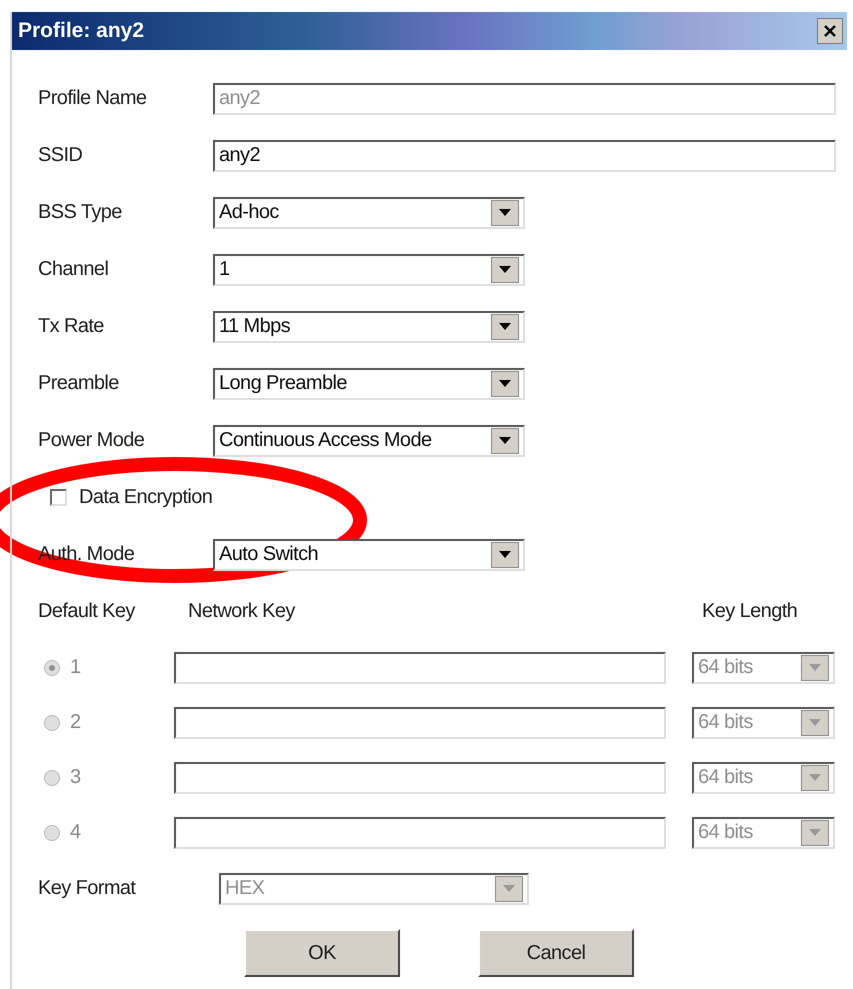  I want to click on close-icon, so click(830, 31).